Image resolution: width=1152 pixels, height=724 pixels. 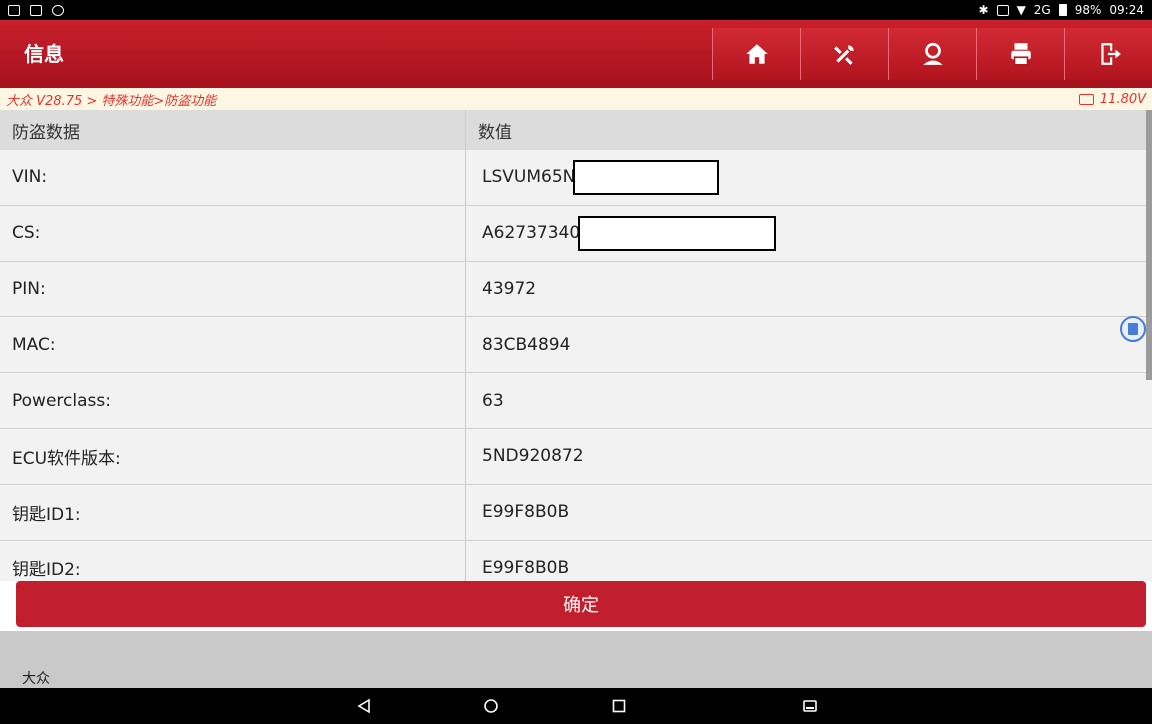 What do you see at coordinates (1021, 10) in the screenshot?
I see `wifi-icon: ▼` at bounding box center [1021, 10].